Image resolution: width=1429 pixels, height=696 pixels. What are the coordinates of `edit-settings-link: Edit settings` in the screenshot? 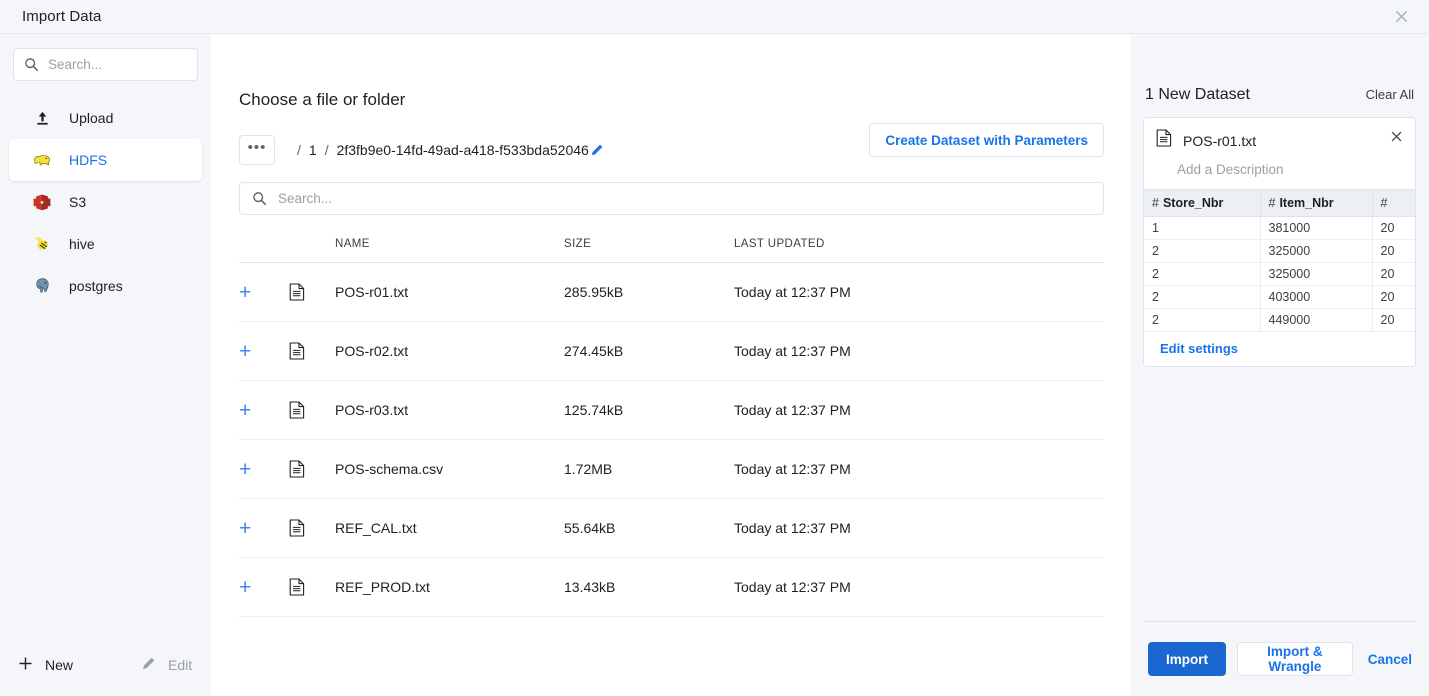 It's located at (1279, 349).